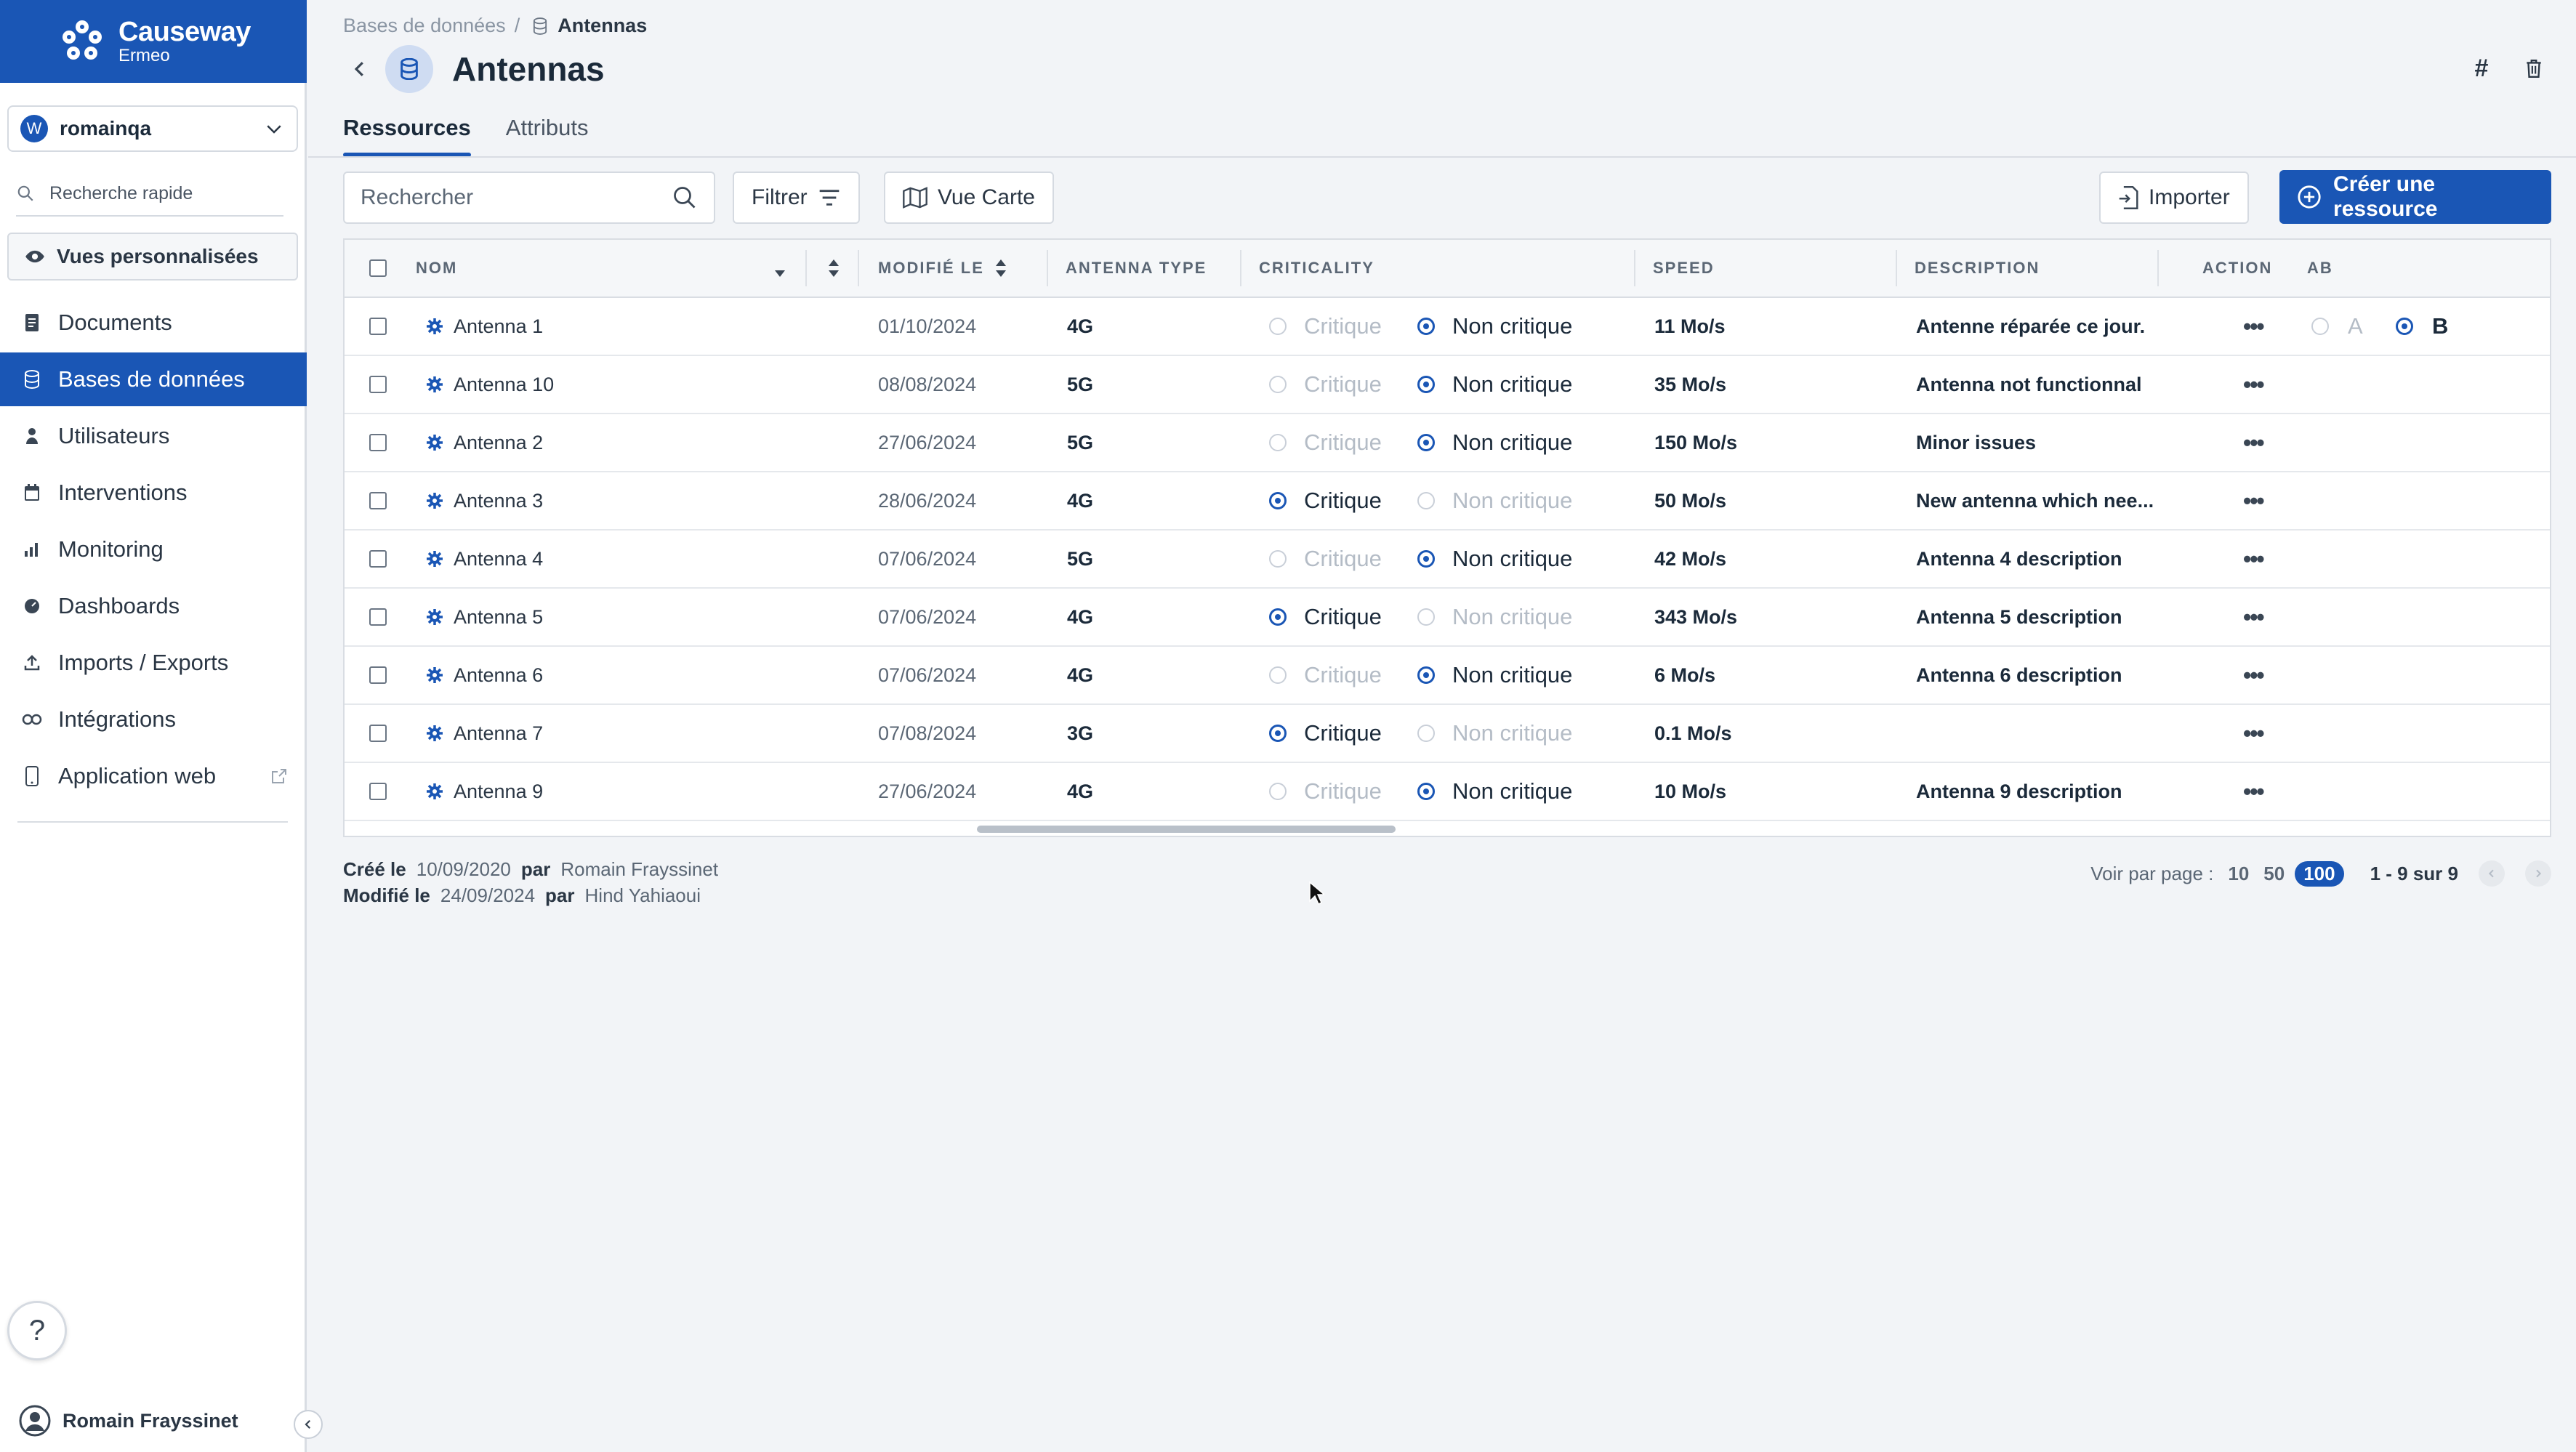 The image size is (2576, 1452). I want to click on prev-page-button, so click(2492, 874).